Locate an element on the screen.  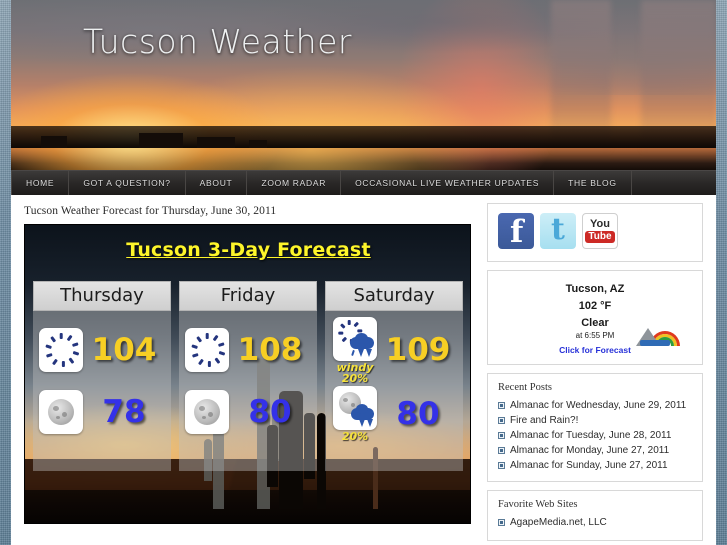
social-links-widget: You Tube is located at coordinates (595, 232).